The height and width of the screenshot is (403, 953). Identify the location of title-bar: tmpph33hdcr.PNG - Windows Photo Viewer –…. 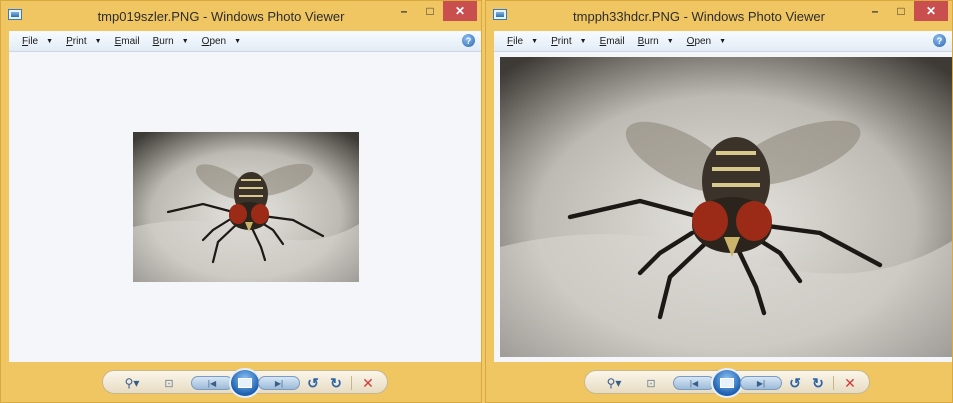
(719, 16).